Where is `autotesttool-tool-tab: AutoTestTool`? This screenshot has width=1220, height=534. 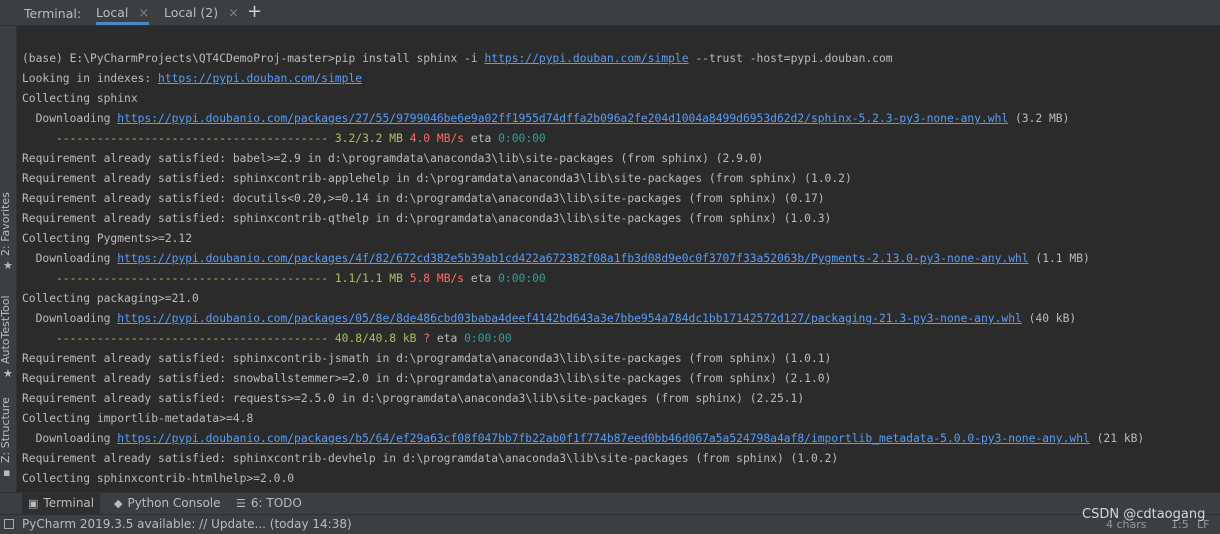 autotesttool-tool-tab: AutoTestTool is located at coordinates (6, 329).